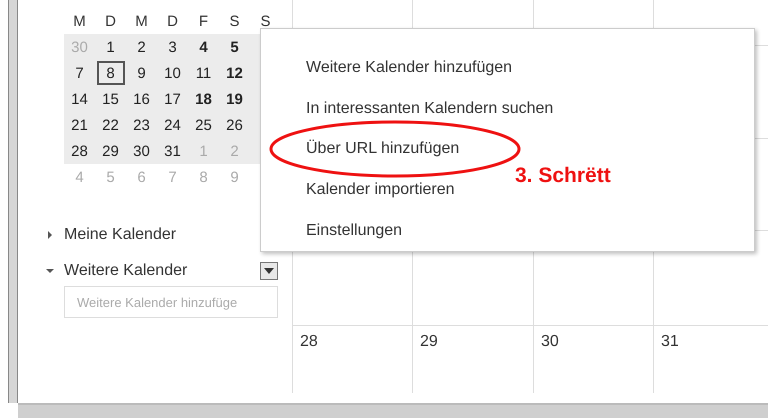 Image resolution: width=768 pixels, height=418 pixels. I want to click on calendar-day: 14, so click(79, 99).